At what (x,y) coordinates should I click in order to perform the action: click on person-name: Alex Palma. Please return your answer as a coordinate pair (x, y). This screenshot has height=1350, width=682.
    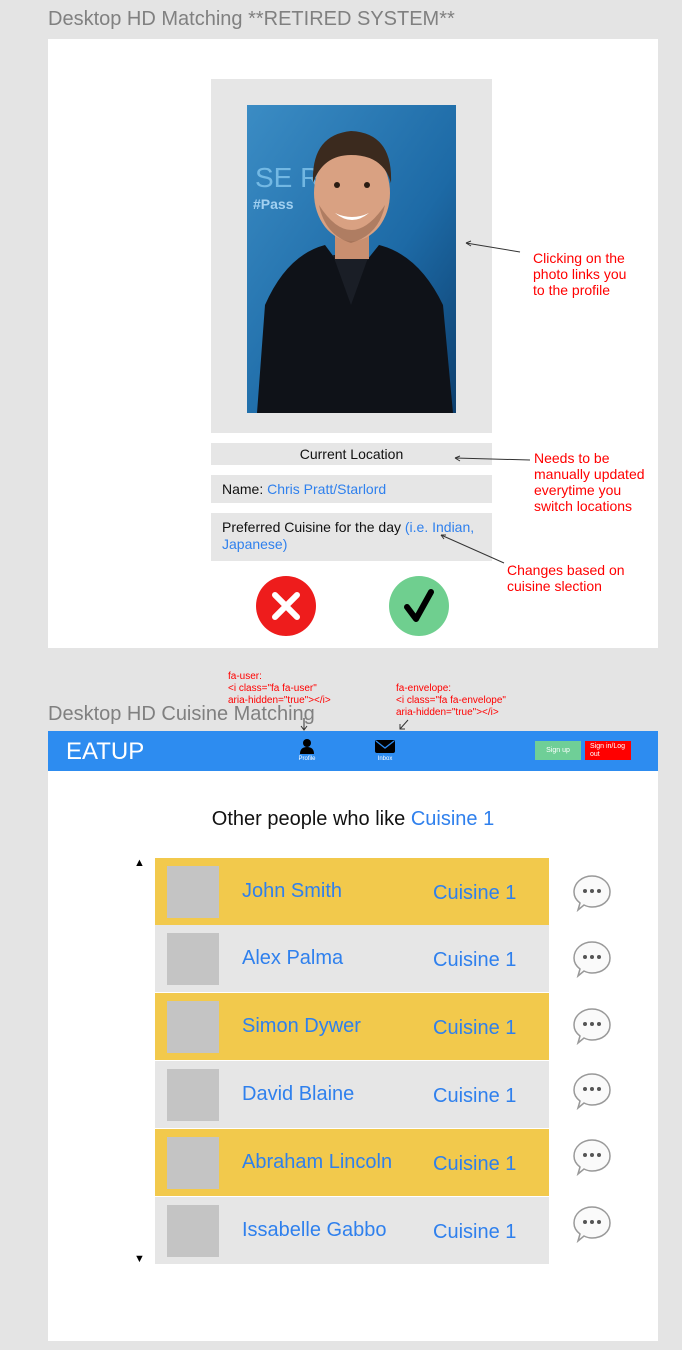
    Looking at the image, I should click on (292, 958).